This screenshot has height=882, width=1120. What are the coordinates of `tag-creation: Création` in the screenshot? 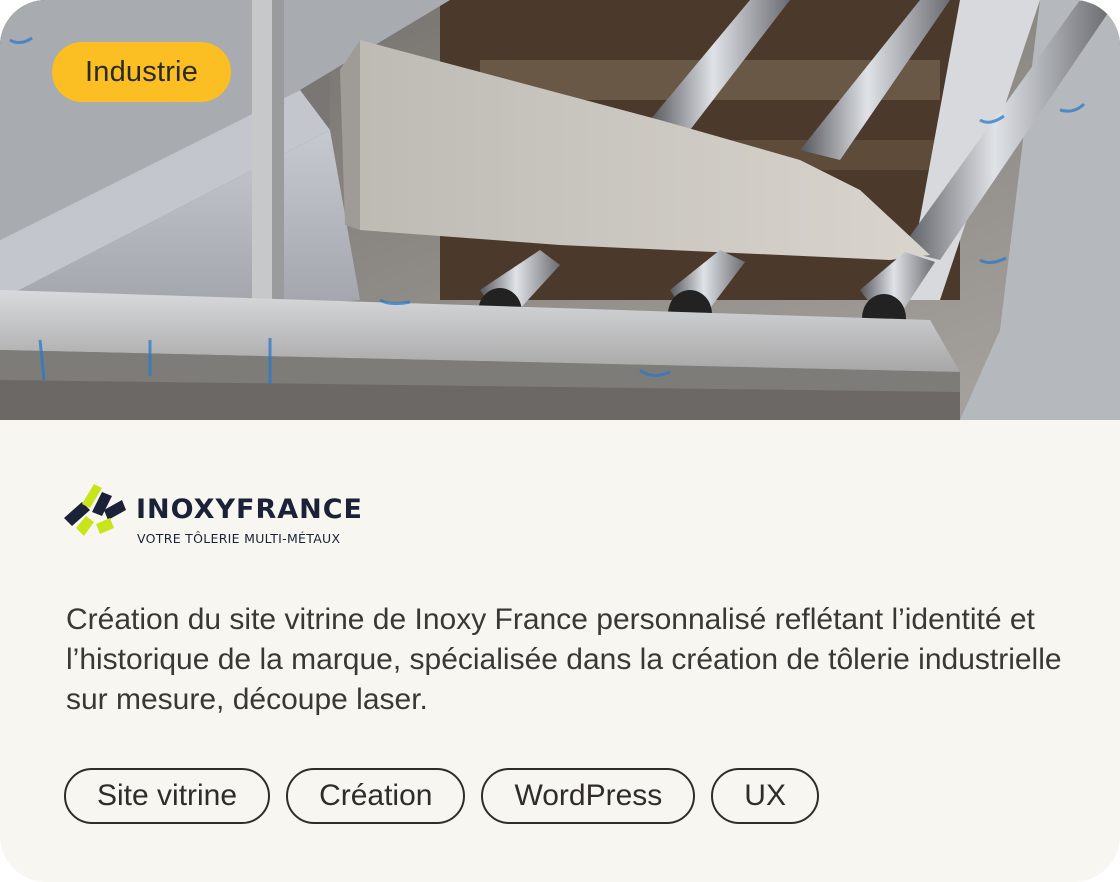 It's located at (376, 796).